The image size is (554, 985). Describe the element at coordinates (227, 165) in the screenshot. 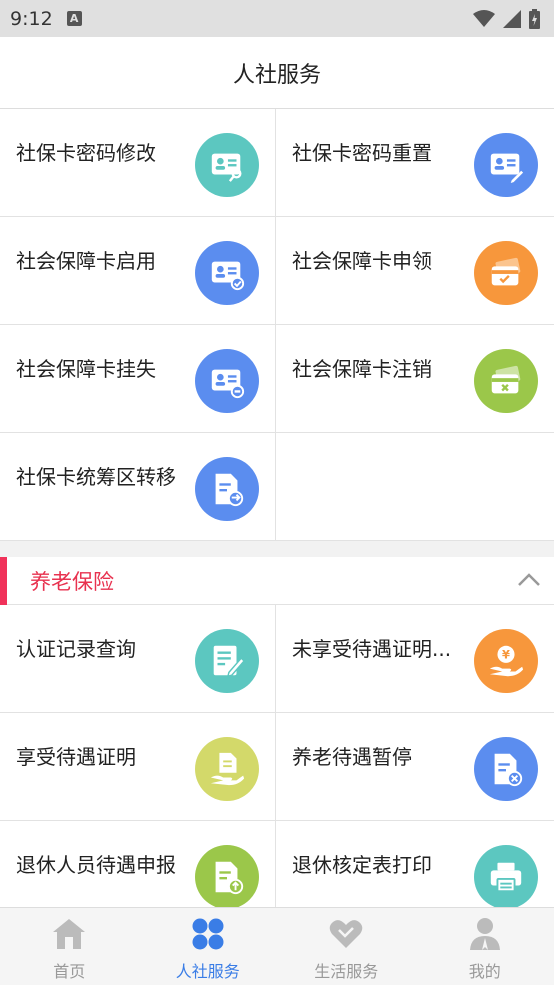

I see `id-card-key-icon` at that location.